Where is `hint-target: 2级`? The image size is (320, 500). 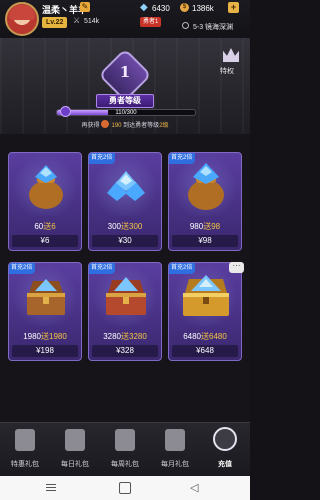
hint-target: 2级 is located at coordinates (164, 126).